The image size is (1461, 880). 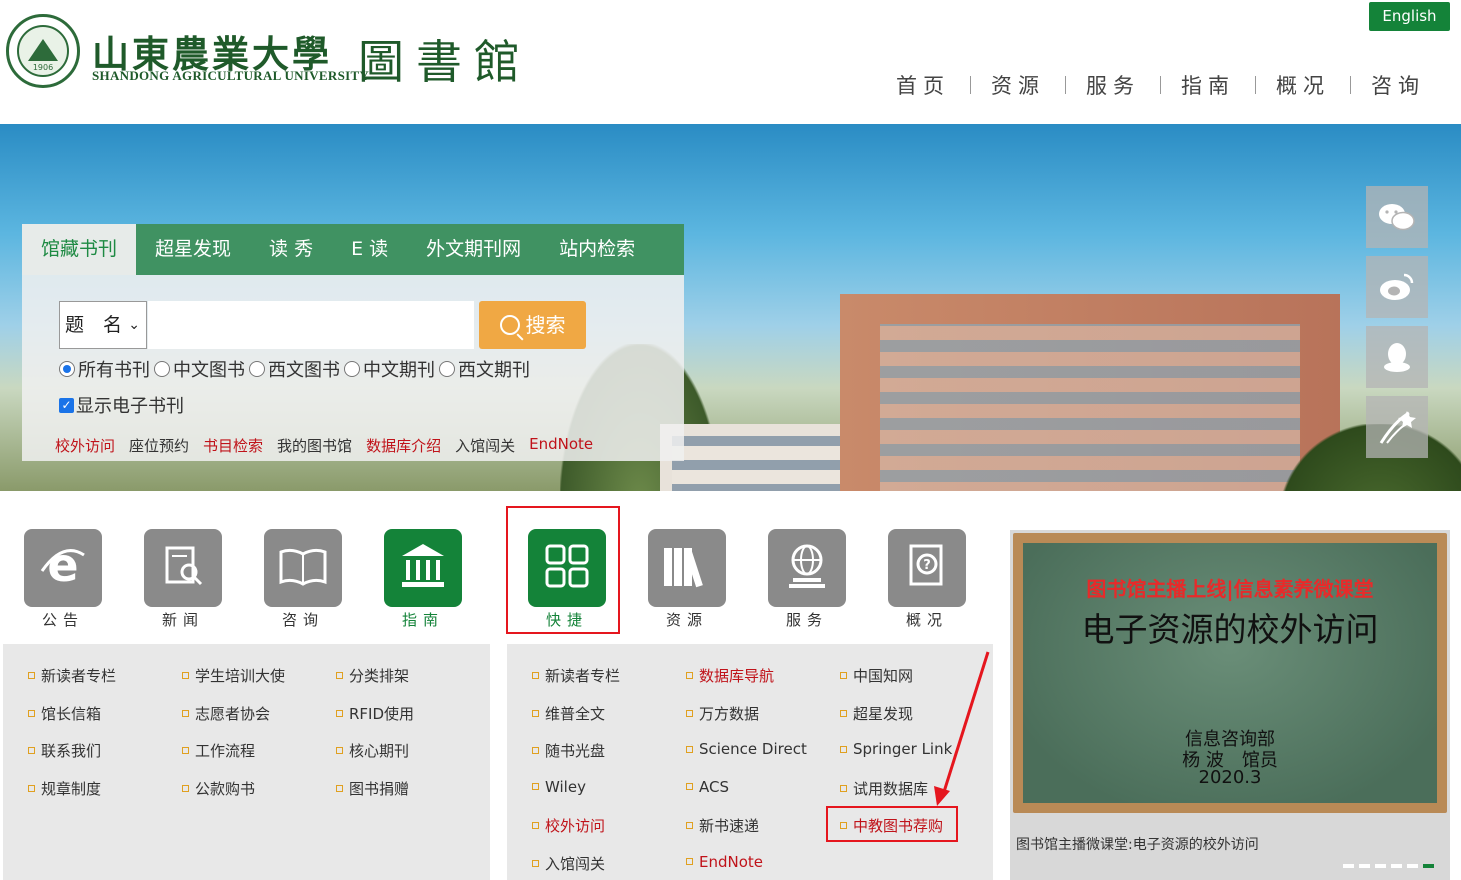 What do you see at coordinates (923, 85) in the screenshot?
I see `nav-item: 首页` at bounding box center [923, 85].